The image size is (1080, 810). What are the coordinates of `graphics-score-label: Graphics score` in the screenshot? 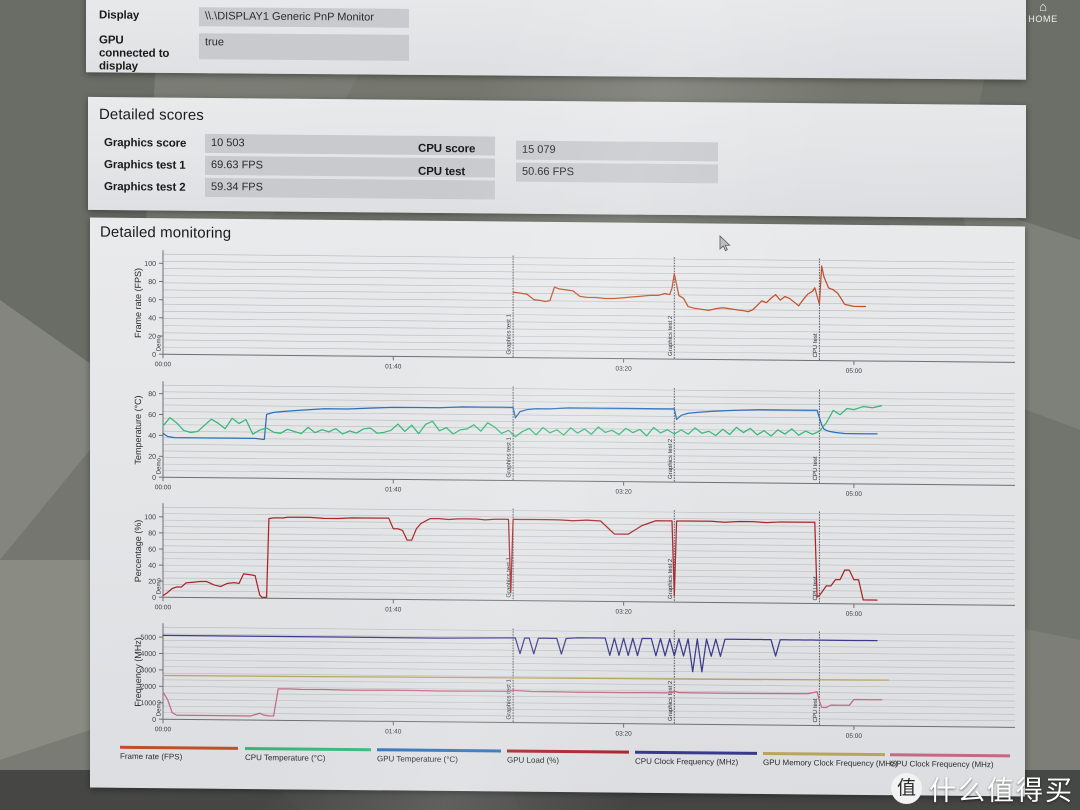 It's located at (145, 143).